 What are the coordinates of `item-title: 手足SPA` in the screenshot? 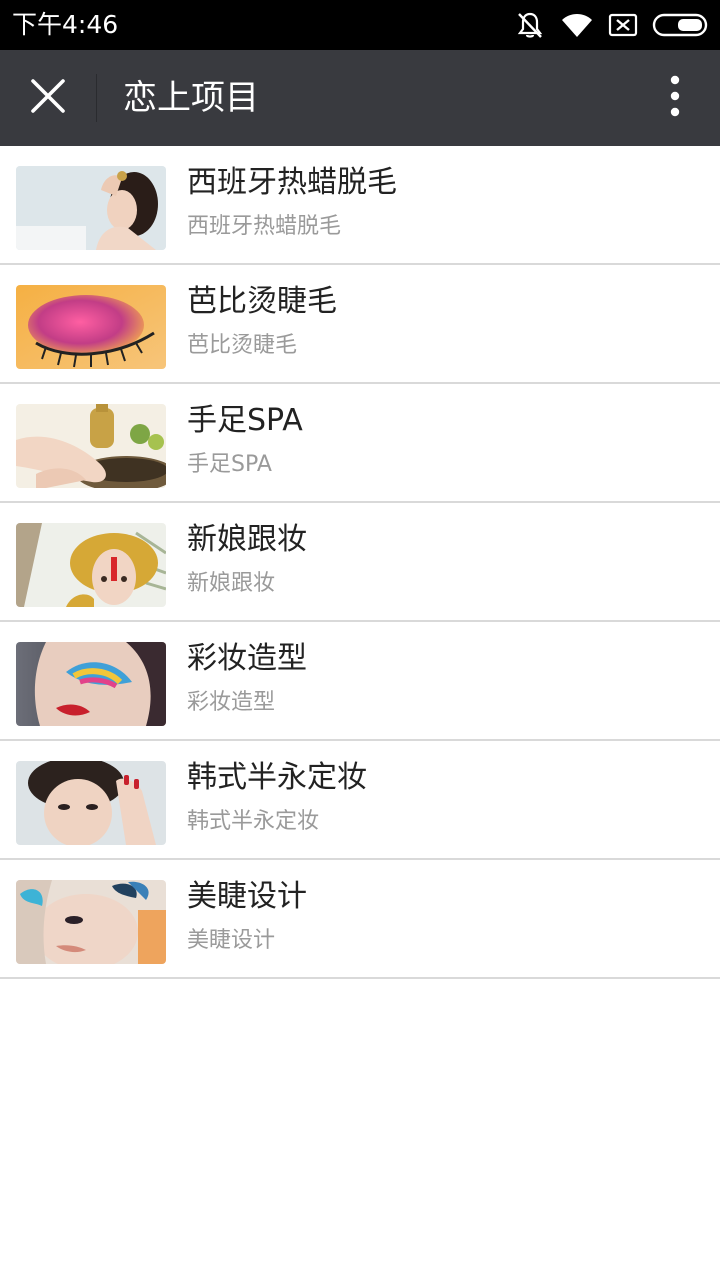 It's located at (245, 420).